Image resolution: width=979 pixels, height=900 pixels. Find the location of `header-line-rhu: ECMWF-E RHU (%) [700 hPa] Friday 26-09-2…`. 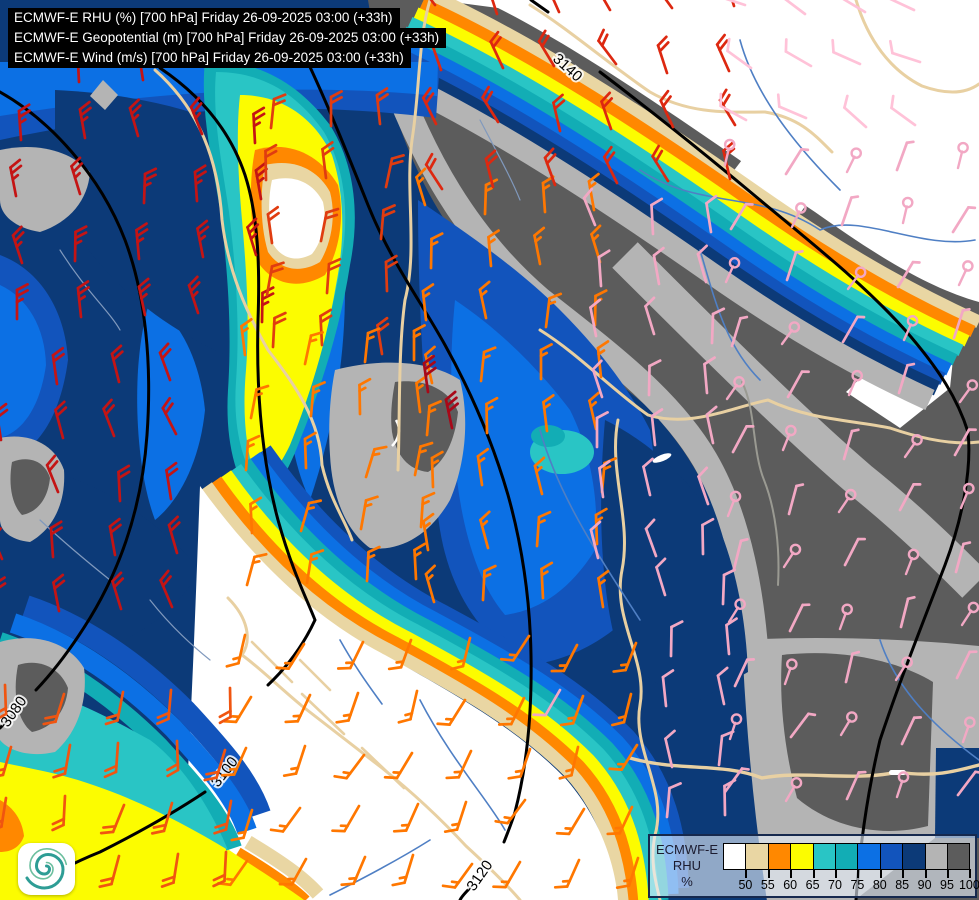

header-line-rhu: ECMWF-E RHU (%) [700 hPa] Friday 26-09-2… is located at coordinates (204, 18).